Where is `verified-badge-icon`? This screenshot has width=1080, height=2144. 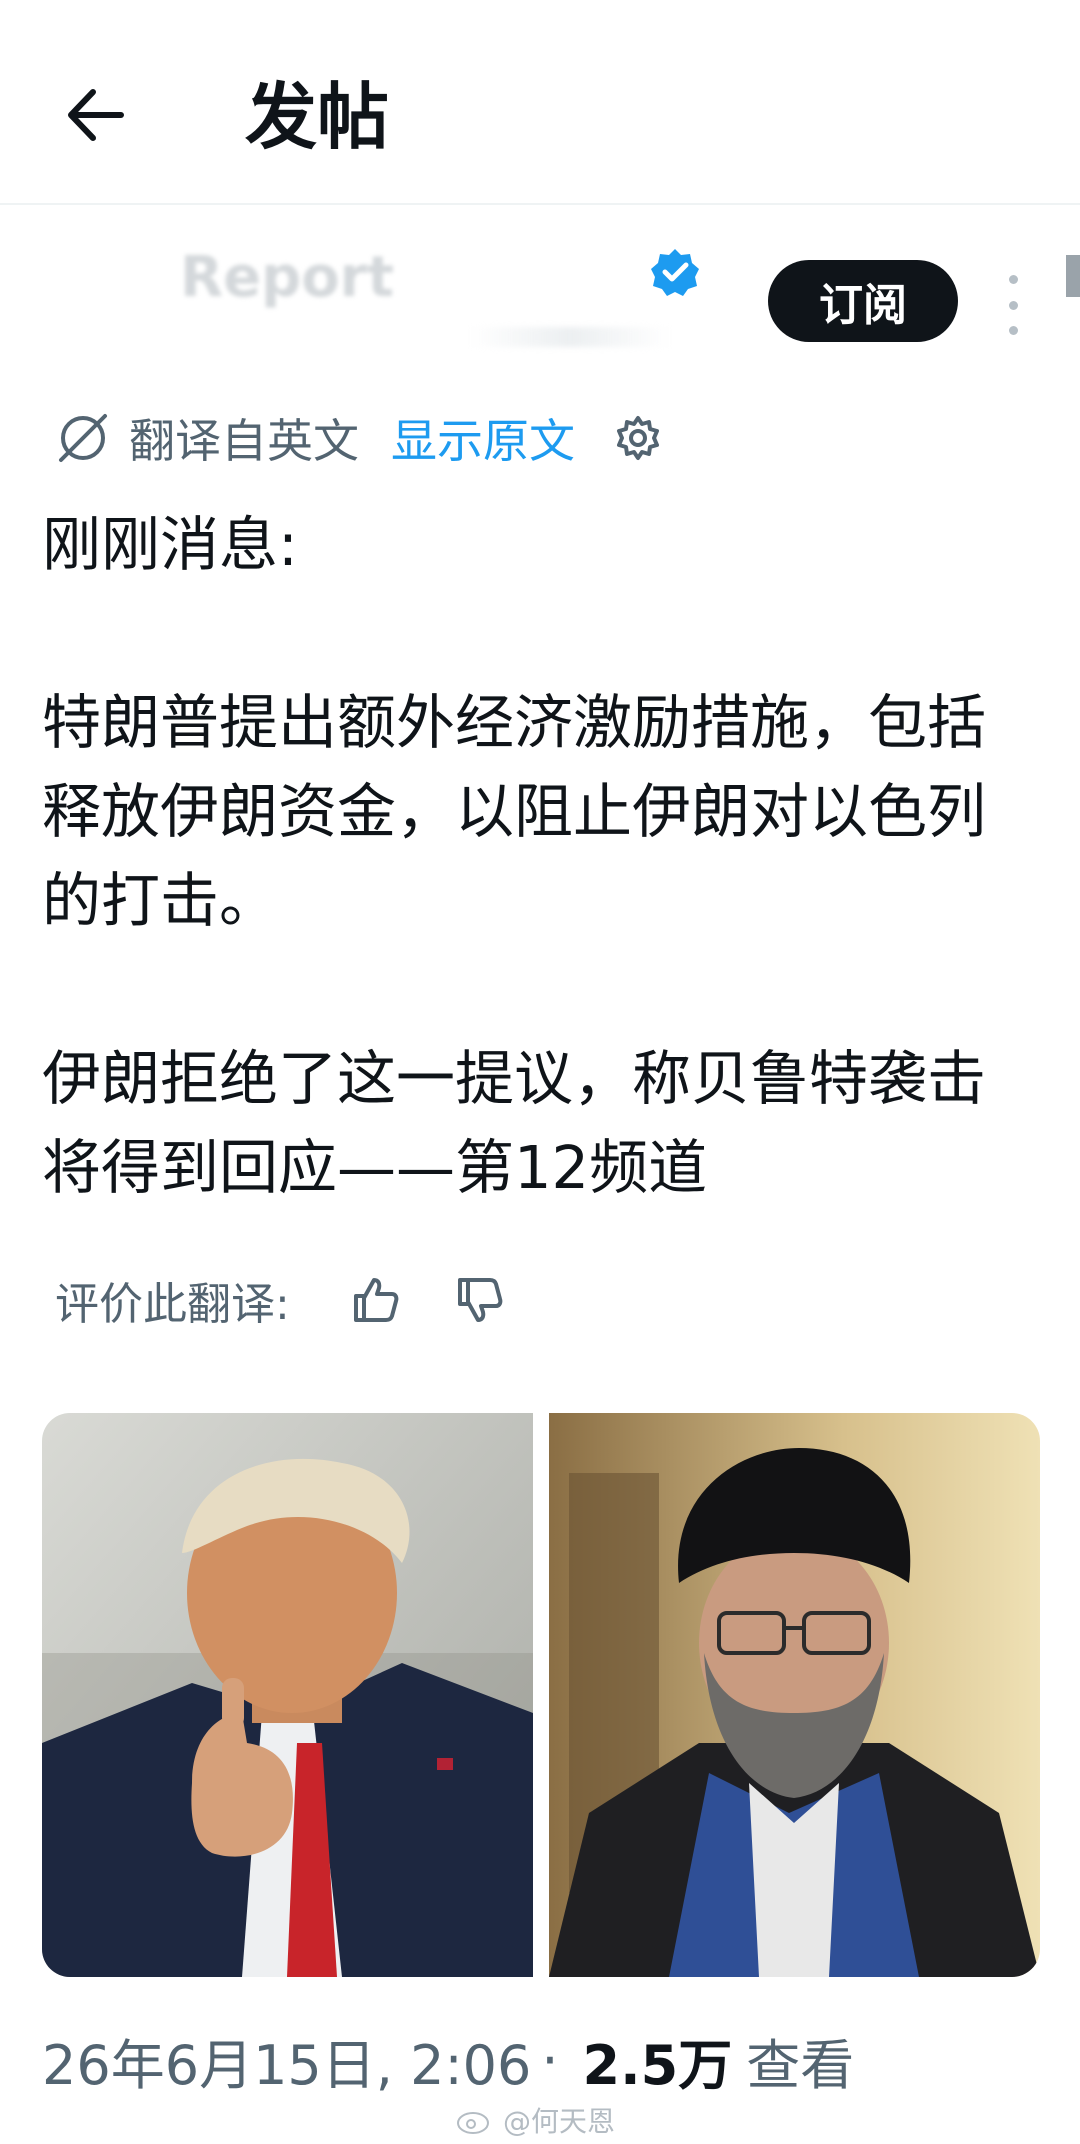 verified-badge-icon is located at coordinates (675, 272).